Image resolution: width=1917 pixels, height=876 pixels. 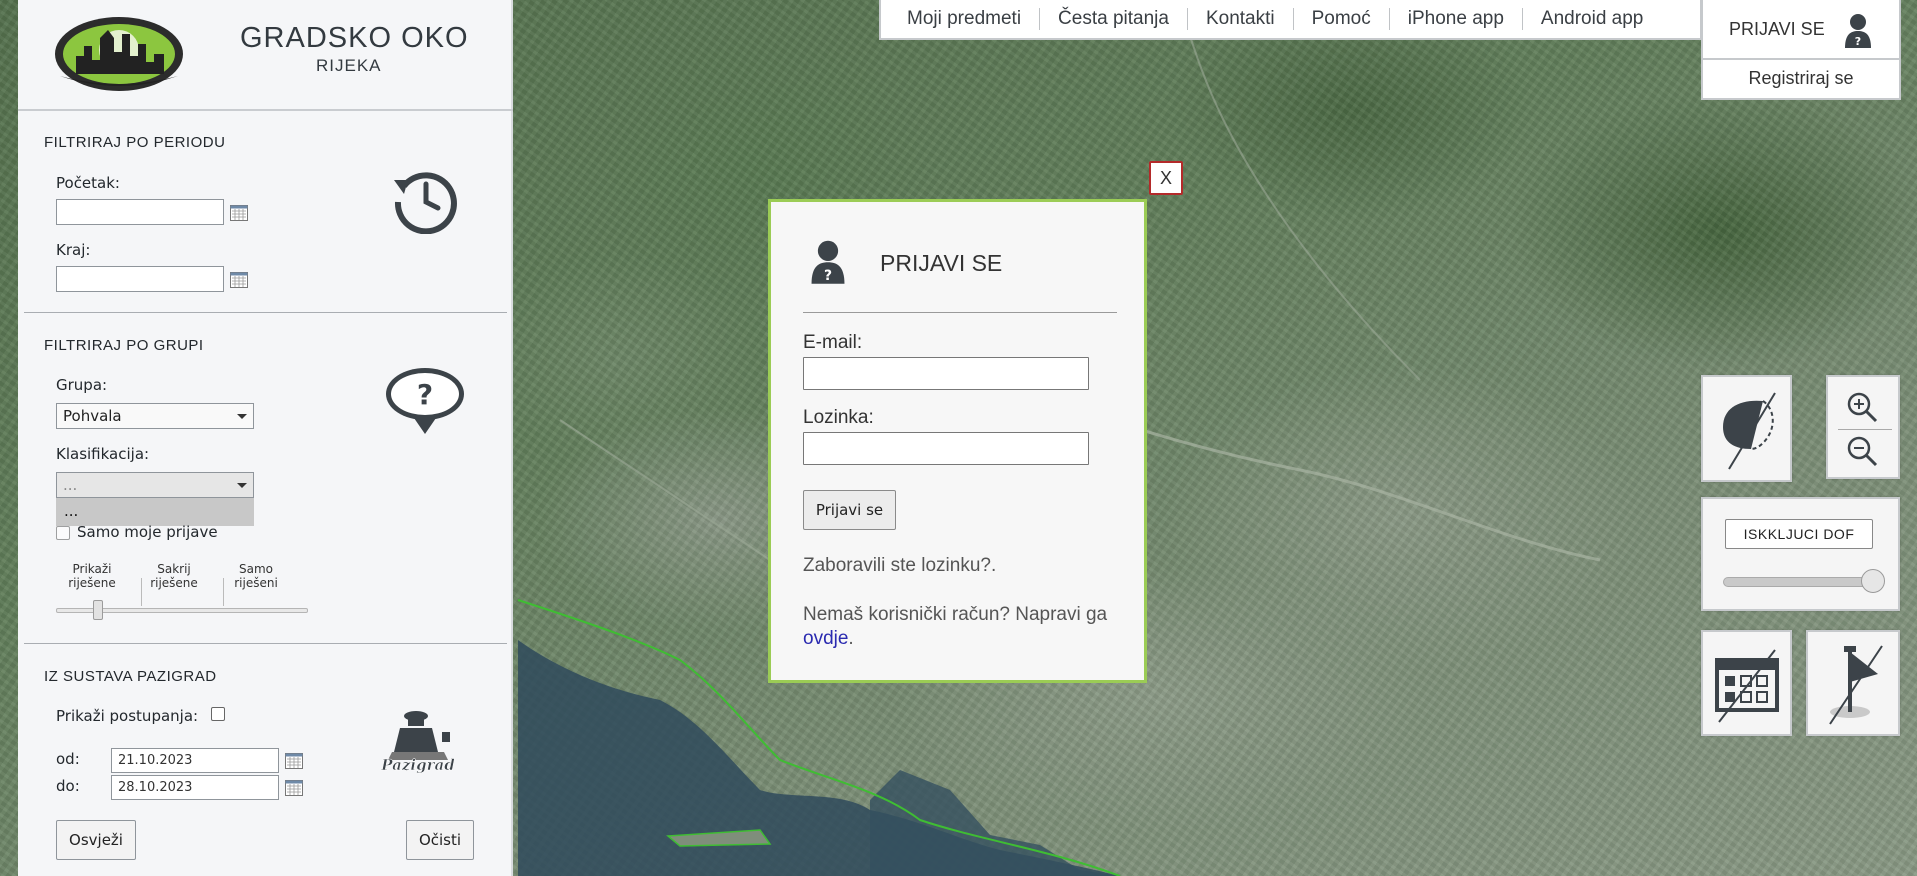 I want to click on modal-divider, so click(x=960, y=312).